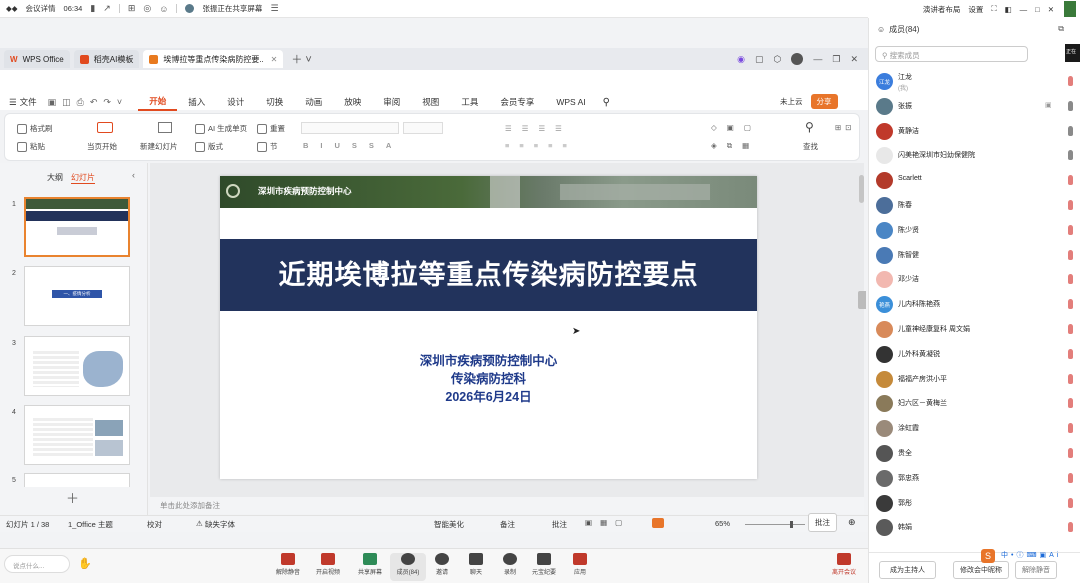  What do you see at coordinates (34, 102) in the screenshot?
I see `menu-file: 文件` at bounding box center [34, 102].